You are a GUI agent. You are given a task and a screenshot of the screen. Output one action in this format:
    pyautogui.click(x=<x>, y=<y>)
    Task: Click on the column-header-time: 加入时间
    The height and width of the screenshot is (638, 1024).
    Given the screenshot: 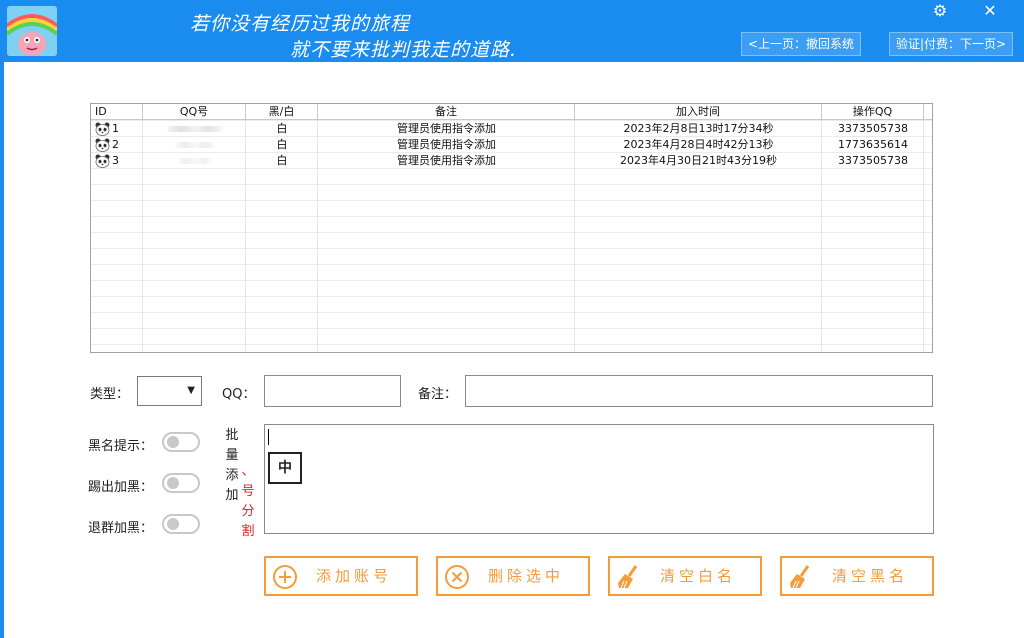 What is the action you would take?
    pyautogui.click(x=698, y=112)
    